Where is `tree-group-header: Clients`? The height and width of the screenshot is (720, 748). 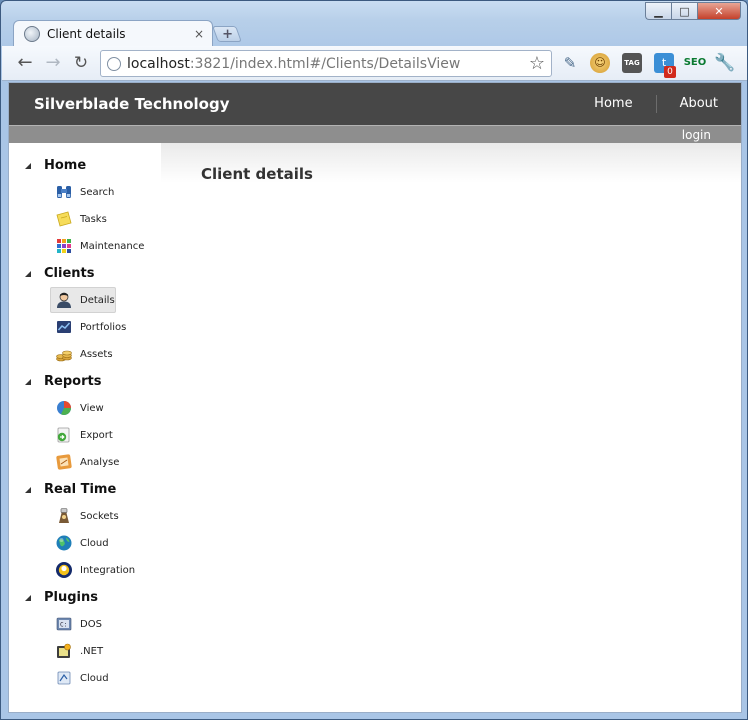
tree-group-header: Clients is located at coordinates (84, 275).